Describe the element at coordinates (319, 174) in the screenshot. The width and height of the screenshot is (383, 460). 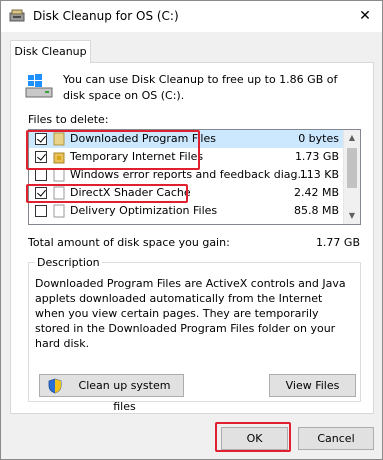
I see `file-size: 113 KB` at that location.